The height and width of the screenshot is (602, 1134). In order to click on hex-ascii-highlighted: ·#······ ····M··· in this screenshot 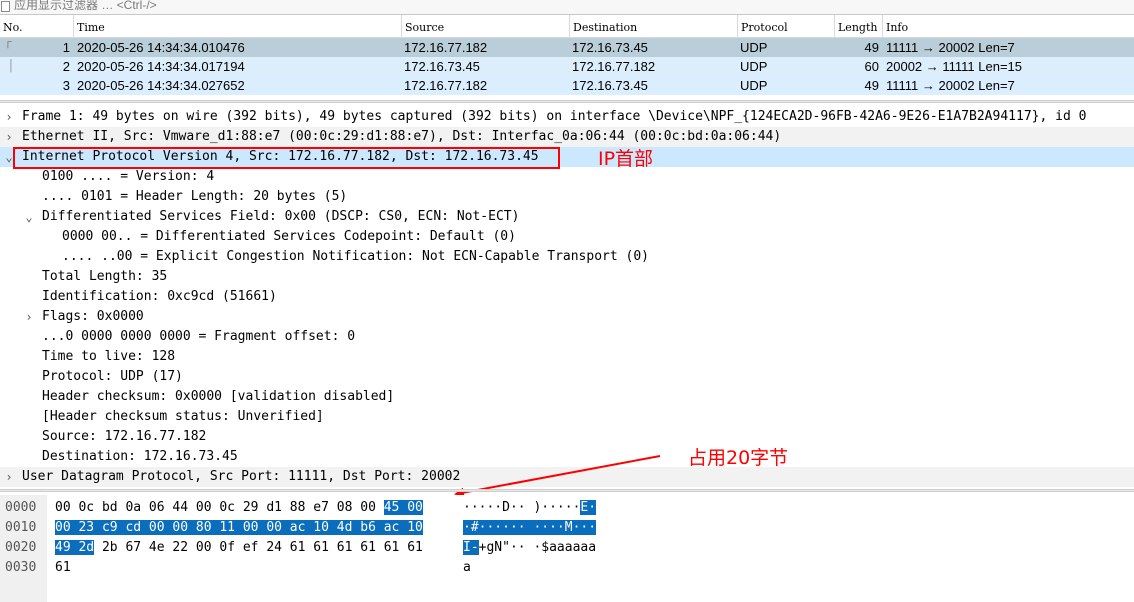, I will do `click(530, 527)`.